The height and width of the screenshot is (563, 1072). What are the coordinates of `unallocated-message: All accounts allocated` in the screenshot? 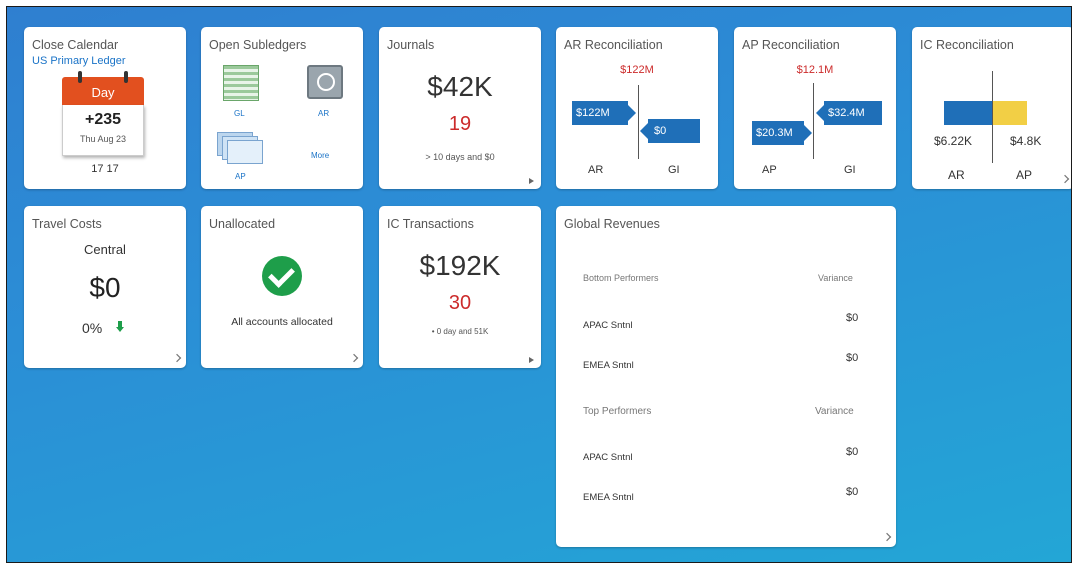 It's located at (282, 322).